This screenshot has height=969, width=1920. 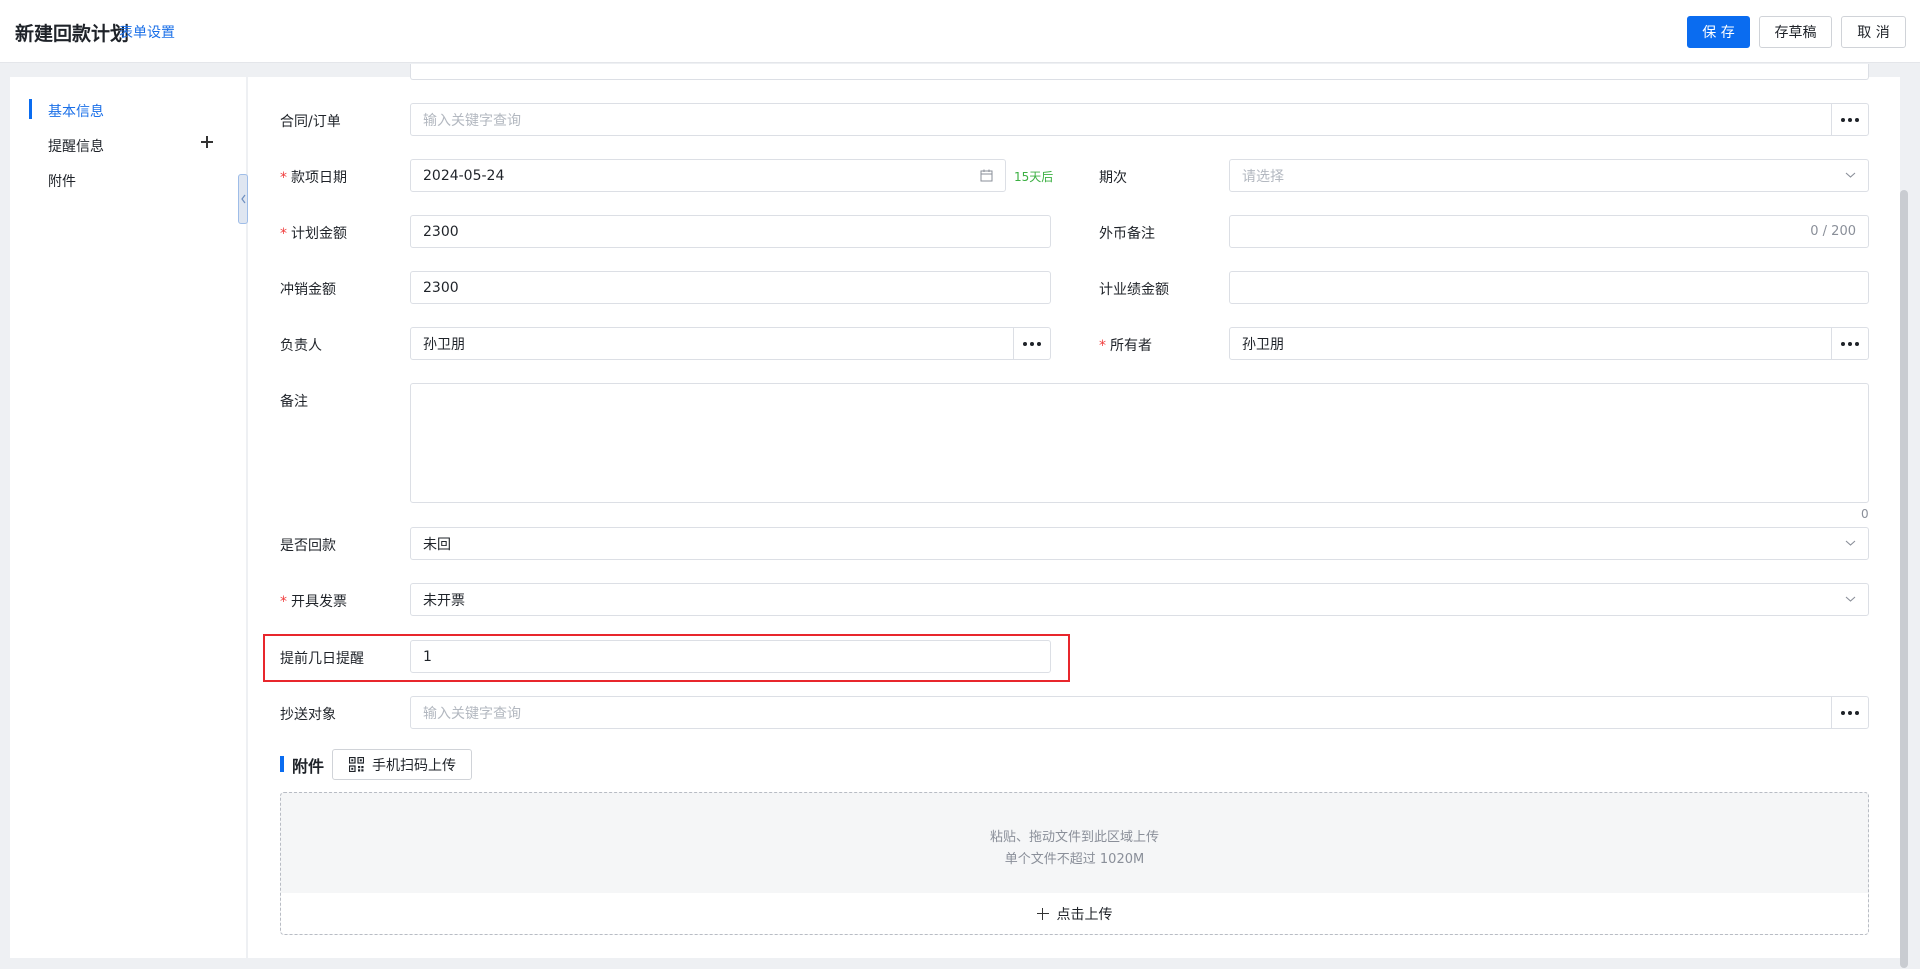 What do you see at coordinates (322, 659) in the screenshot?
I see `remind-days-label: 提前几日提醒` at bounding box center [322, 659].